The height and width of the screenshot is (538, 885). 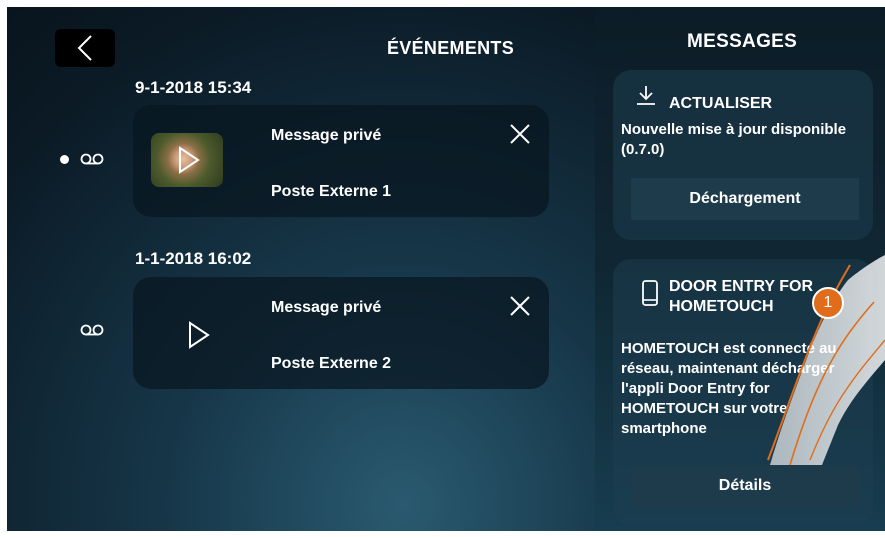 I want to click on download-button: Déchargement, so click(x=745, y=199).